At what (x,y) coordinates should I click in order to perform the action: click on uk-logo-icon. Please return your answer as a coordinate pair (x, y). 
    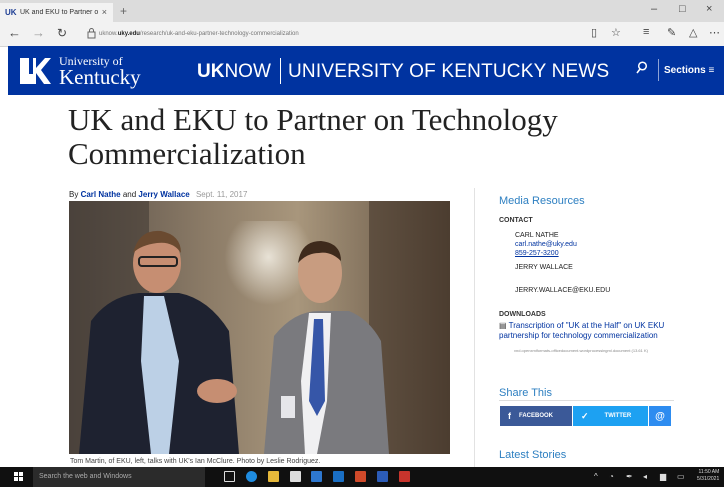
    Looking at the image, I should click on (35, 71).